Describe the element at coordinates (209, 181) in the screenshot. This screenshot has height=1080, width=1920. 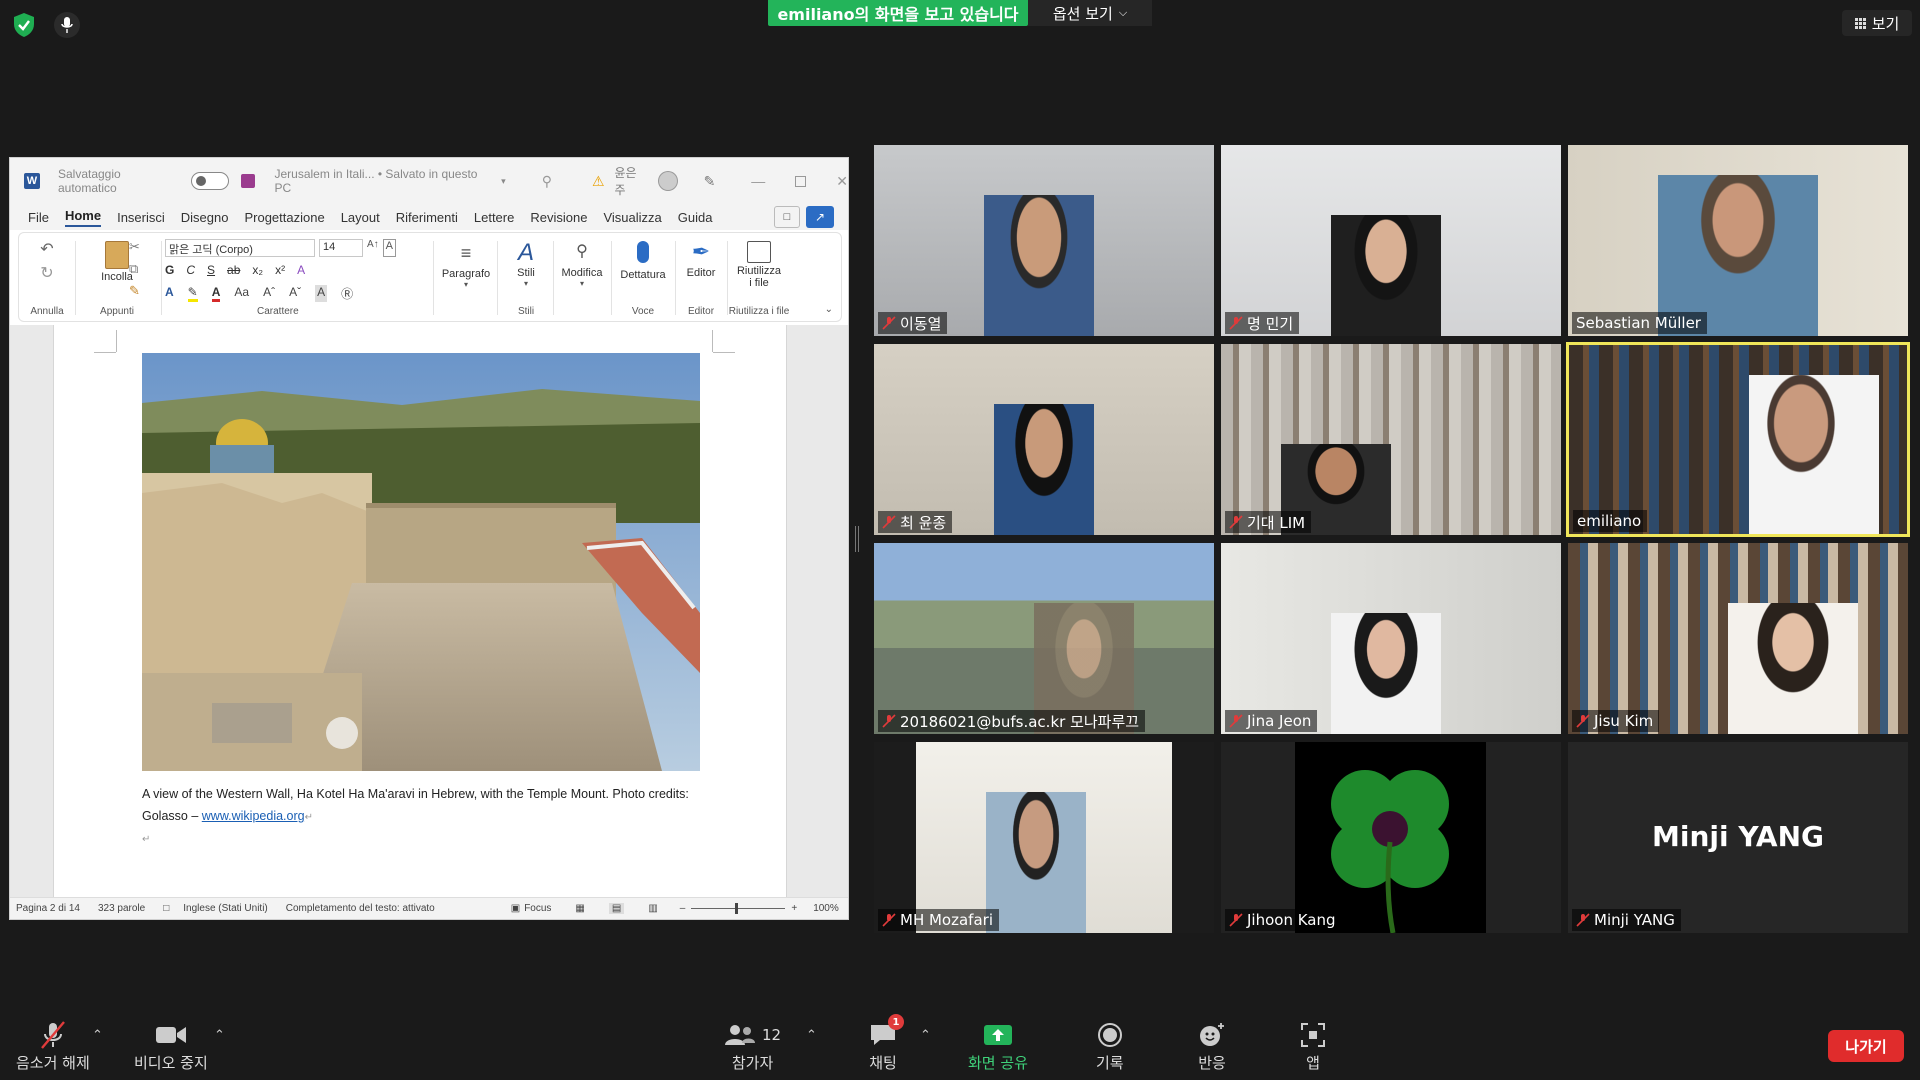
I see `autosave-toggle` at that location.